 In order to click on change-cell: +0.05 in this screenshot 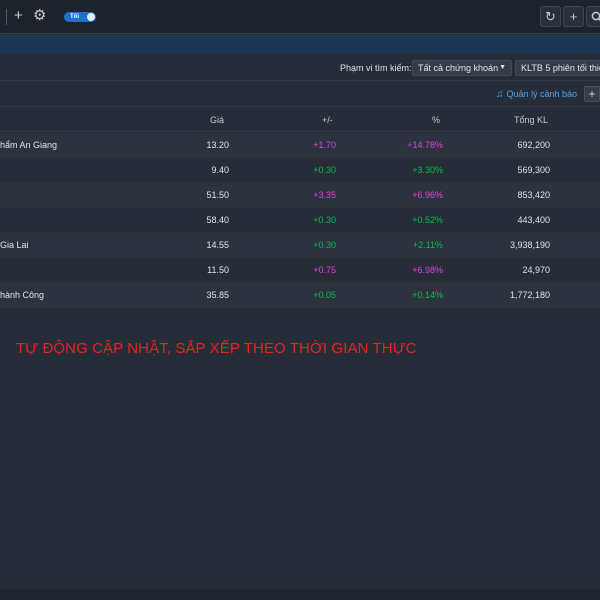, I will do `click(324, 295)`.